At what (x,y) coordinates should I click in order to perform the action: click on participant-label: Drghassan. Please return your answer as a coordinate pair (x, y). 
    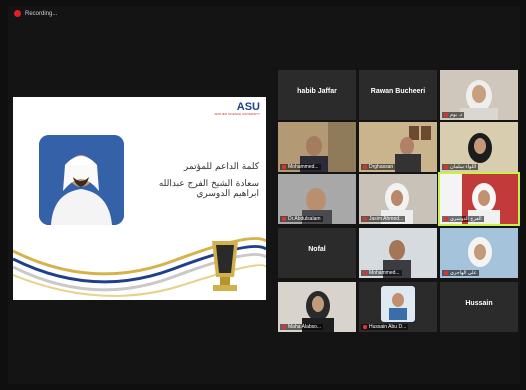
    Looking at the image, I should click on (378, 167).